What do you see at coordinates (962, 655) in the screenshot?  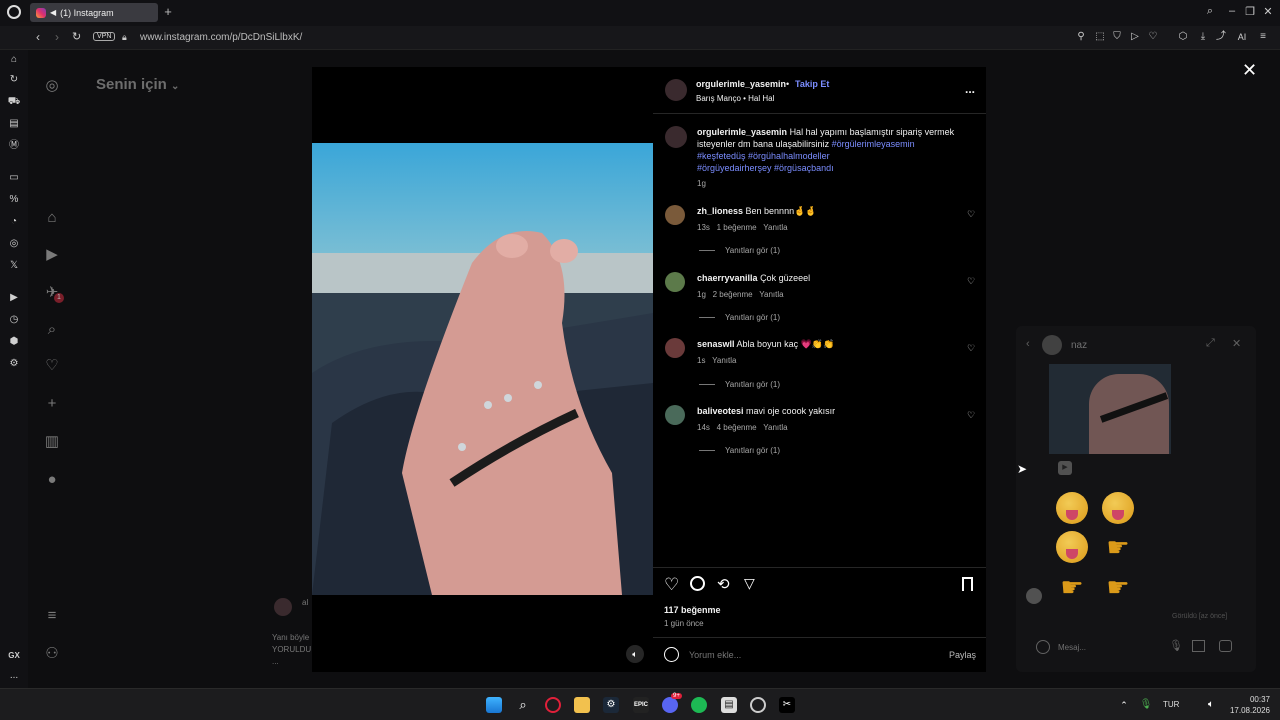 I see `post-comment-button: Paylaş` at bounding box center [962, 655].